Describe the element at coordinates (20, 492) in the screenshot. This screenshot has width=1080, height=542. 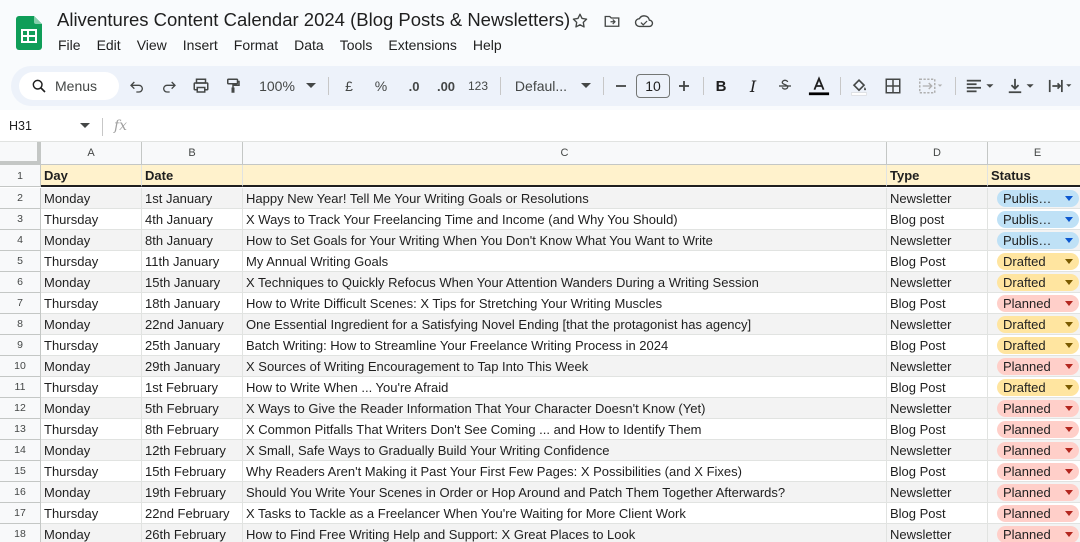
I see `row-number: 16` at that location.